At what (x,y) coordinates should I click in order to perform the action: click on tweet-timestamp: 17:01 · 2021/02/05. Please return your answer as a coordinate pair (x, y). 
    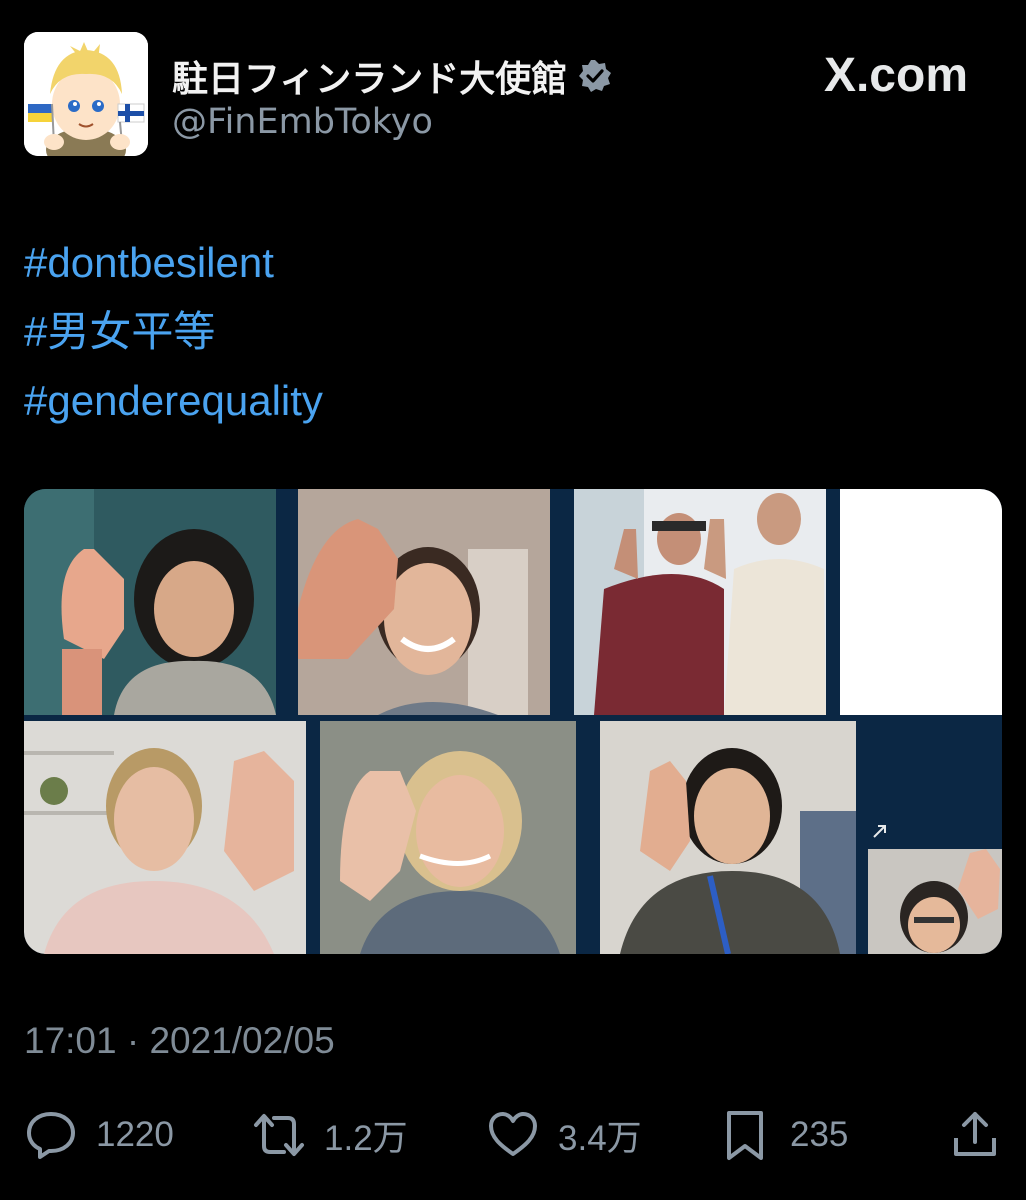
    Looking at the image, I should click on (179, 1041).